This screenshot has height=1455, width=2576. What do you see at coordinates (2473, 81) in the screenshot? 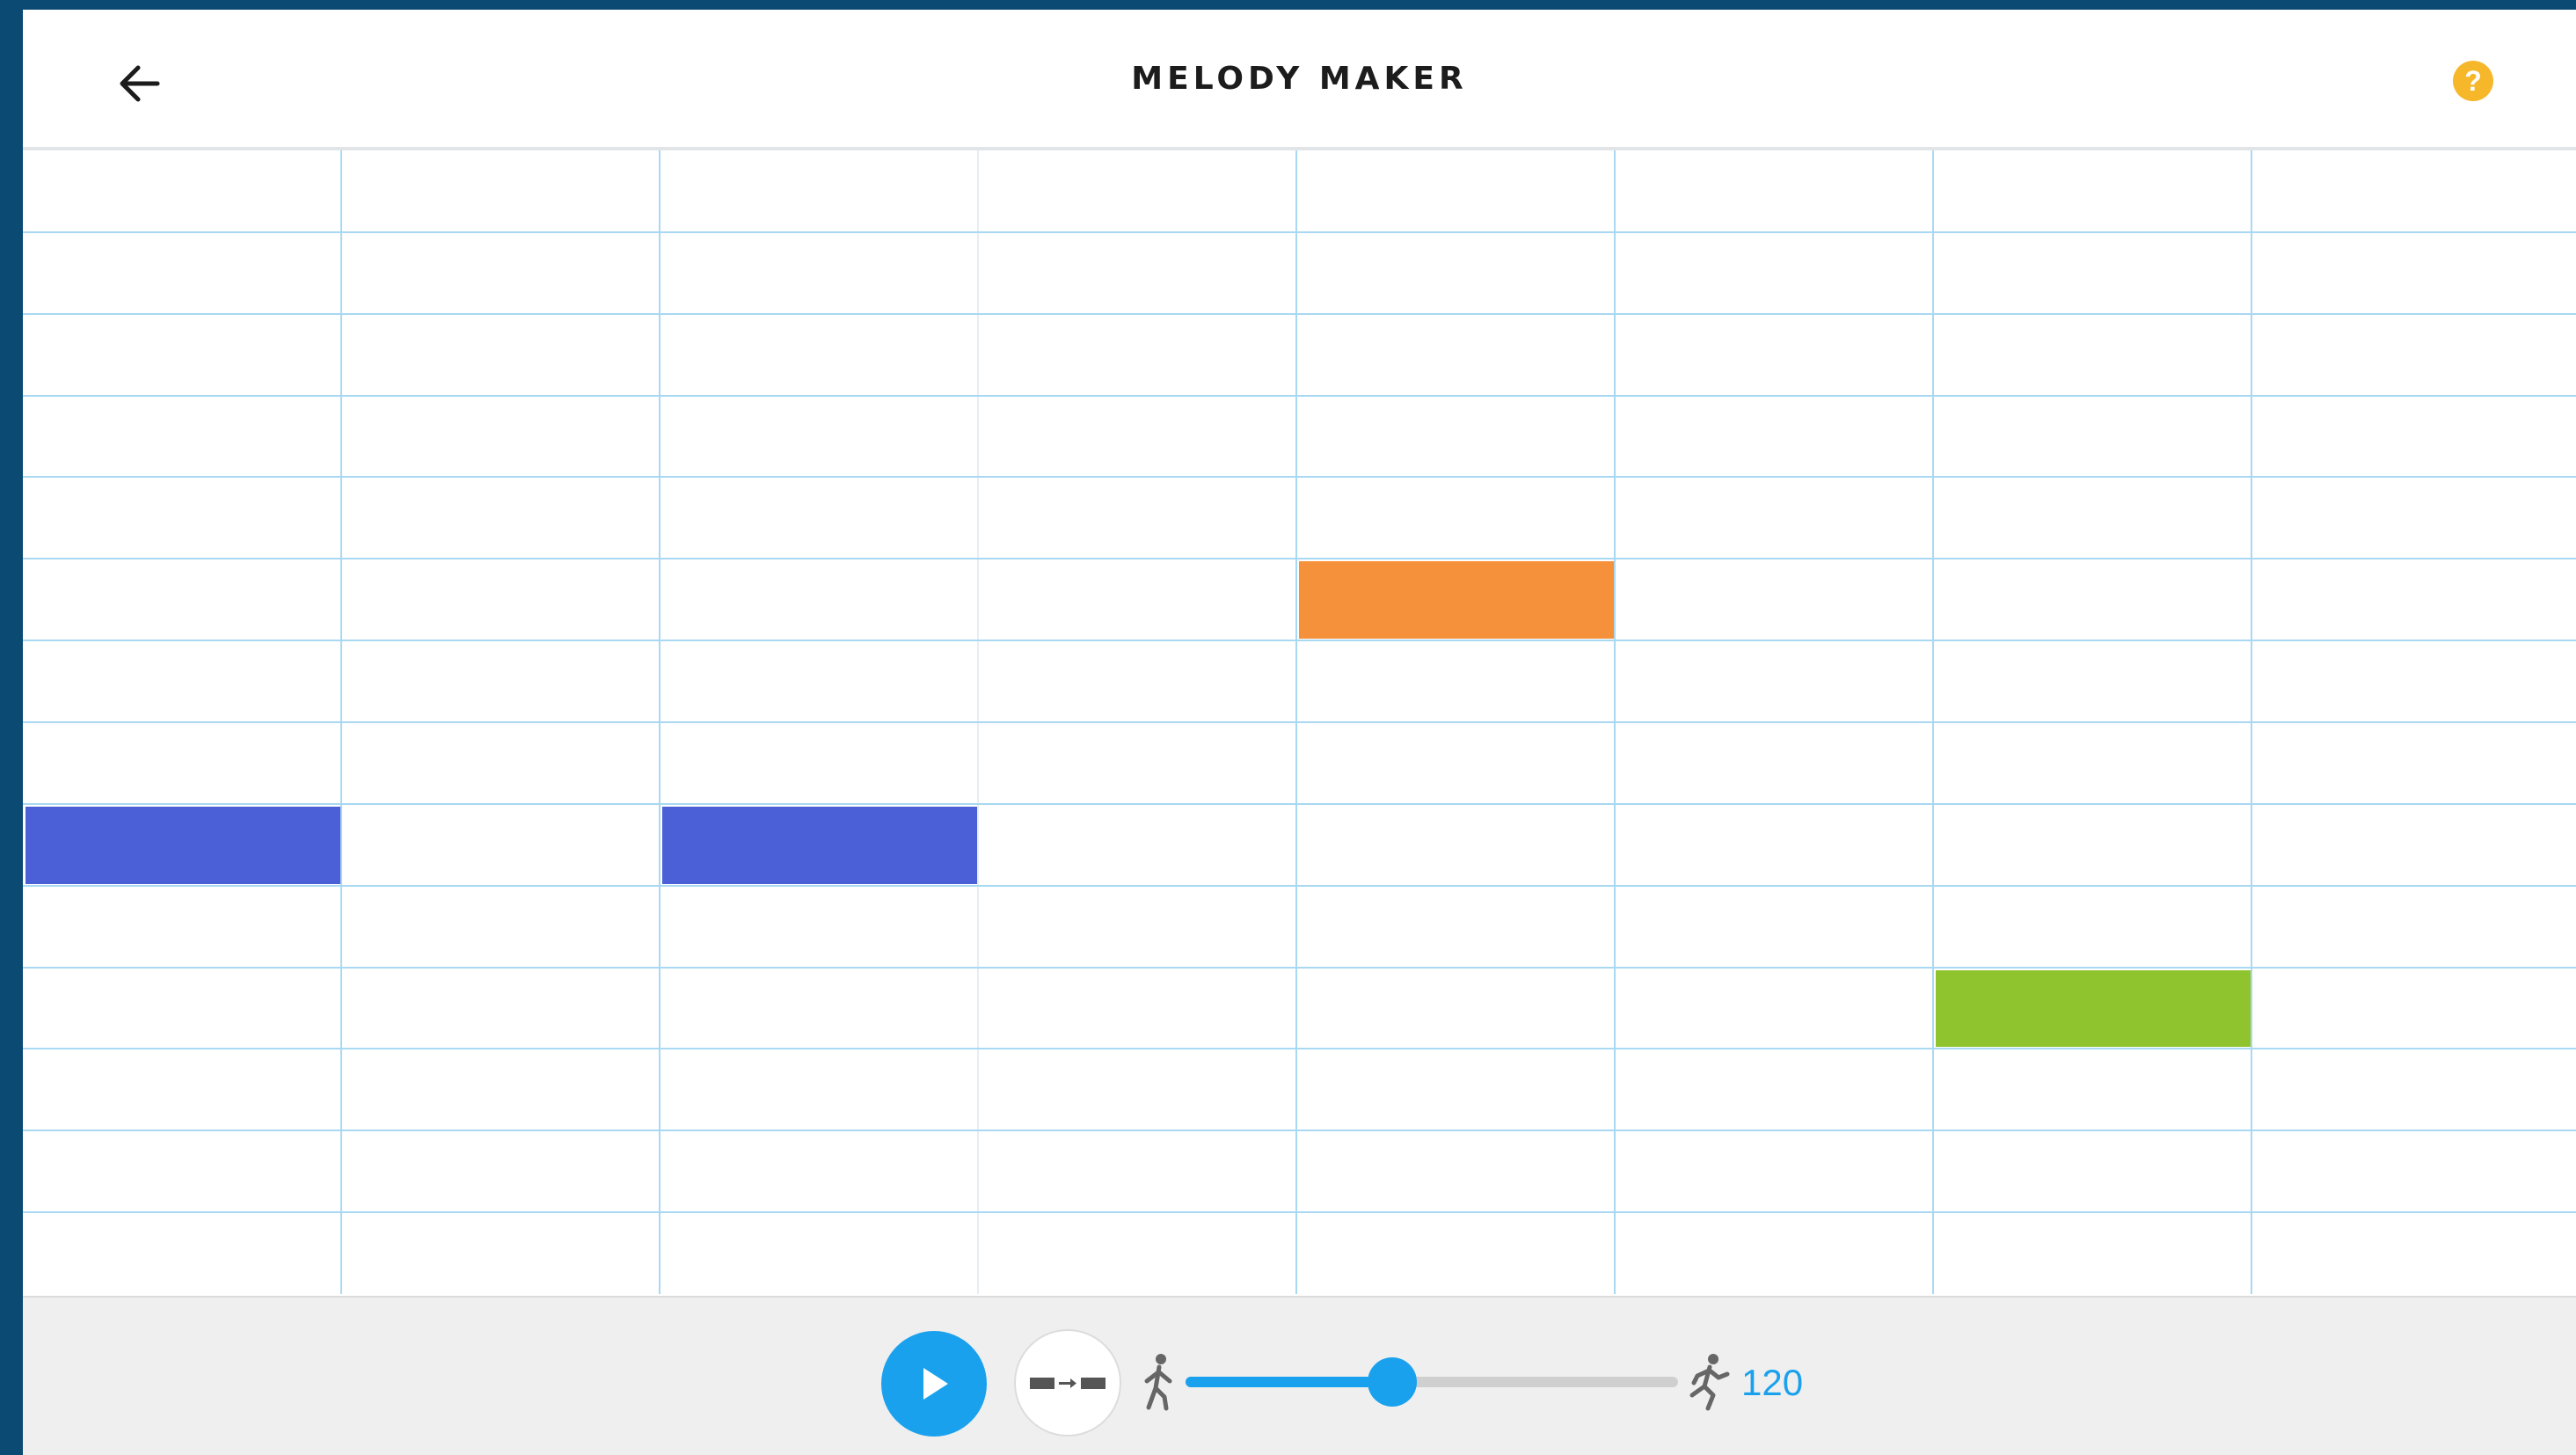
I see `help-button: ?` at bounding box center [2473, 81].